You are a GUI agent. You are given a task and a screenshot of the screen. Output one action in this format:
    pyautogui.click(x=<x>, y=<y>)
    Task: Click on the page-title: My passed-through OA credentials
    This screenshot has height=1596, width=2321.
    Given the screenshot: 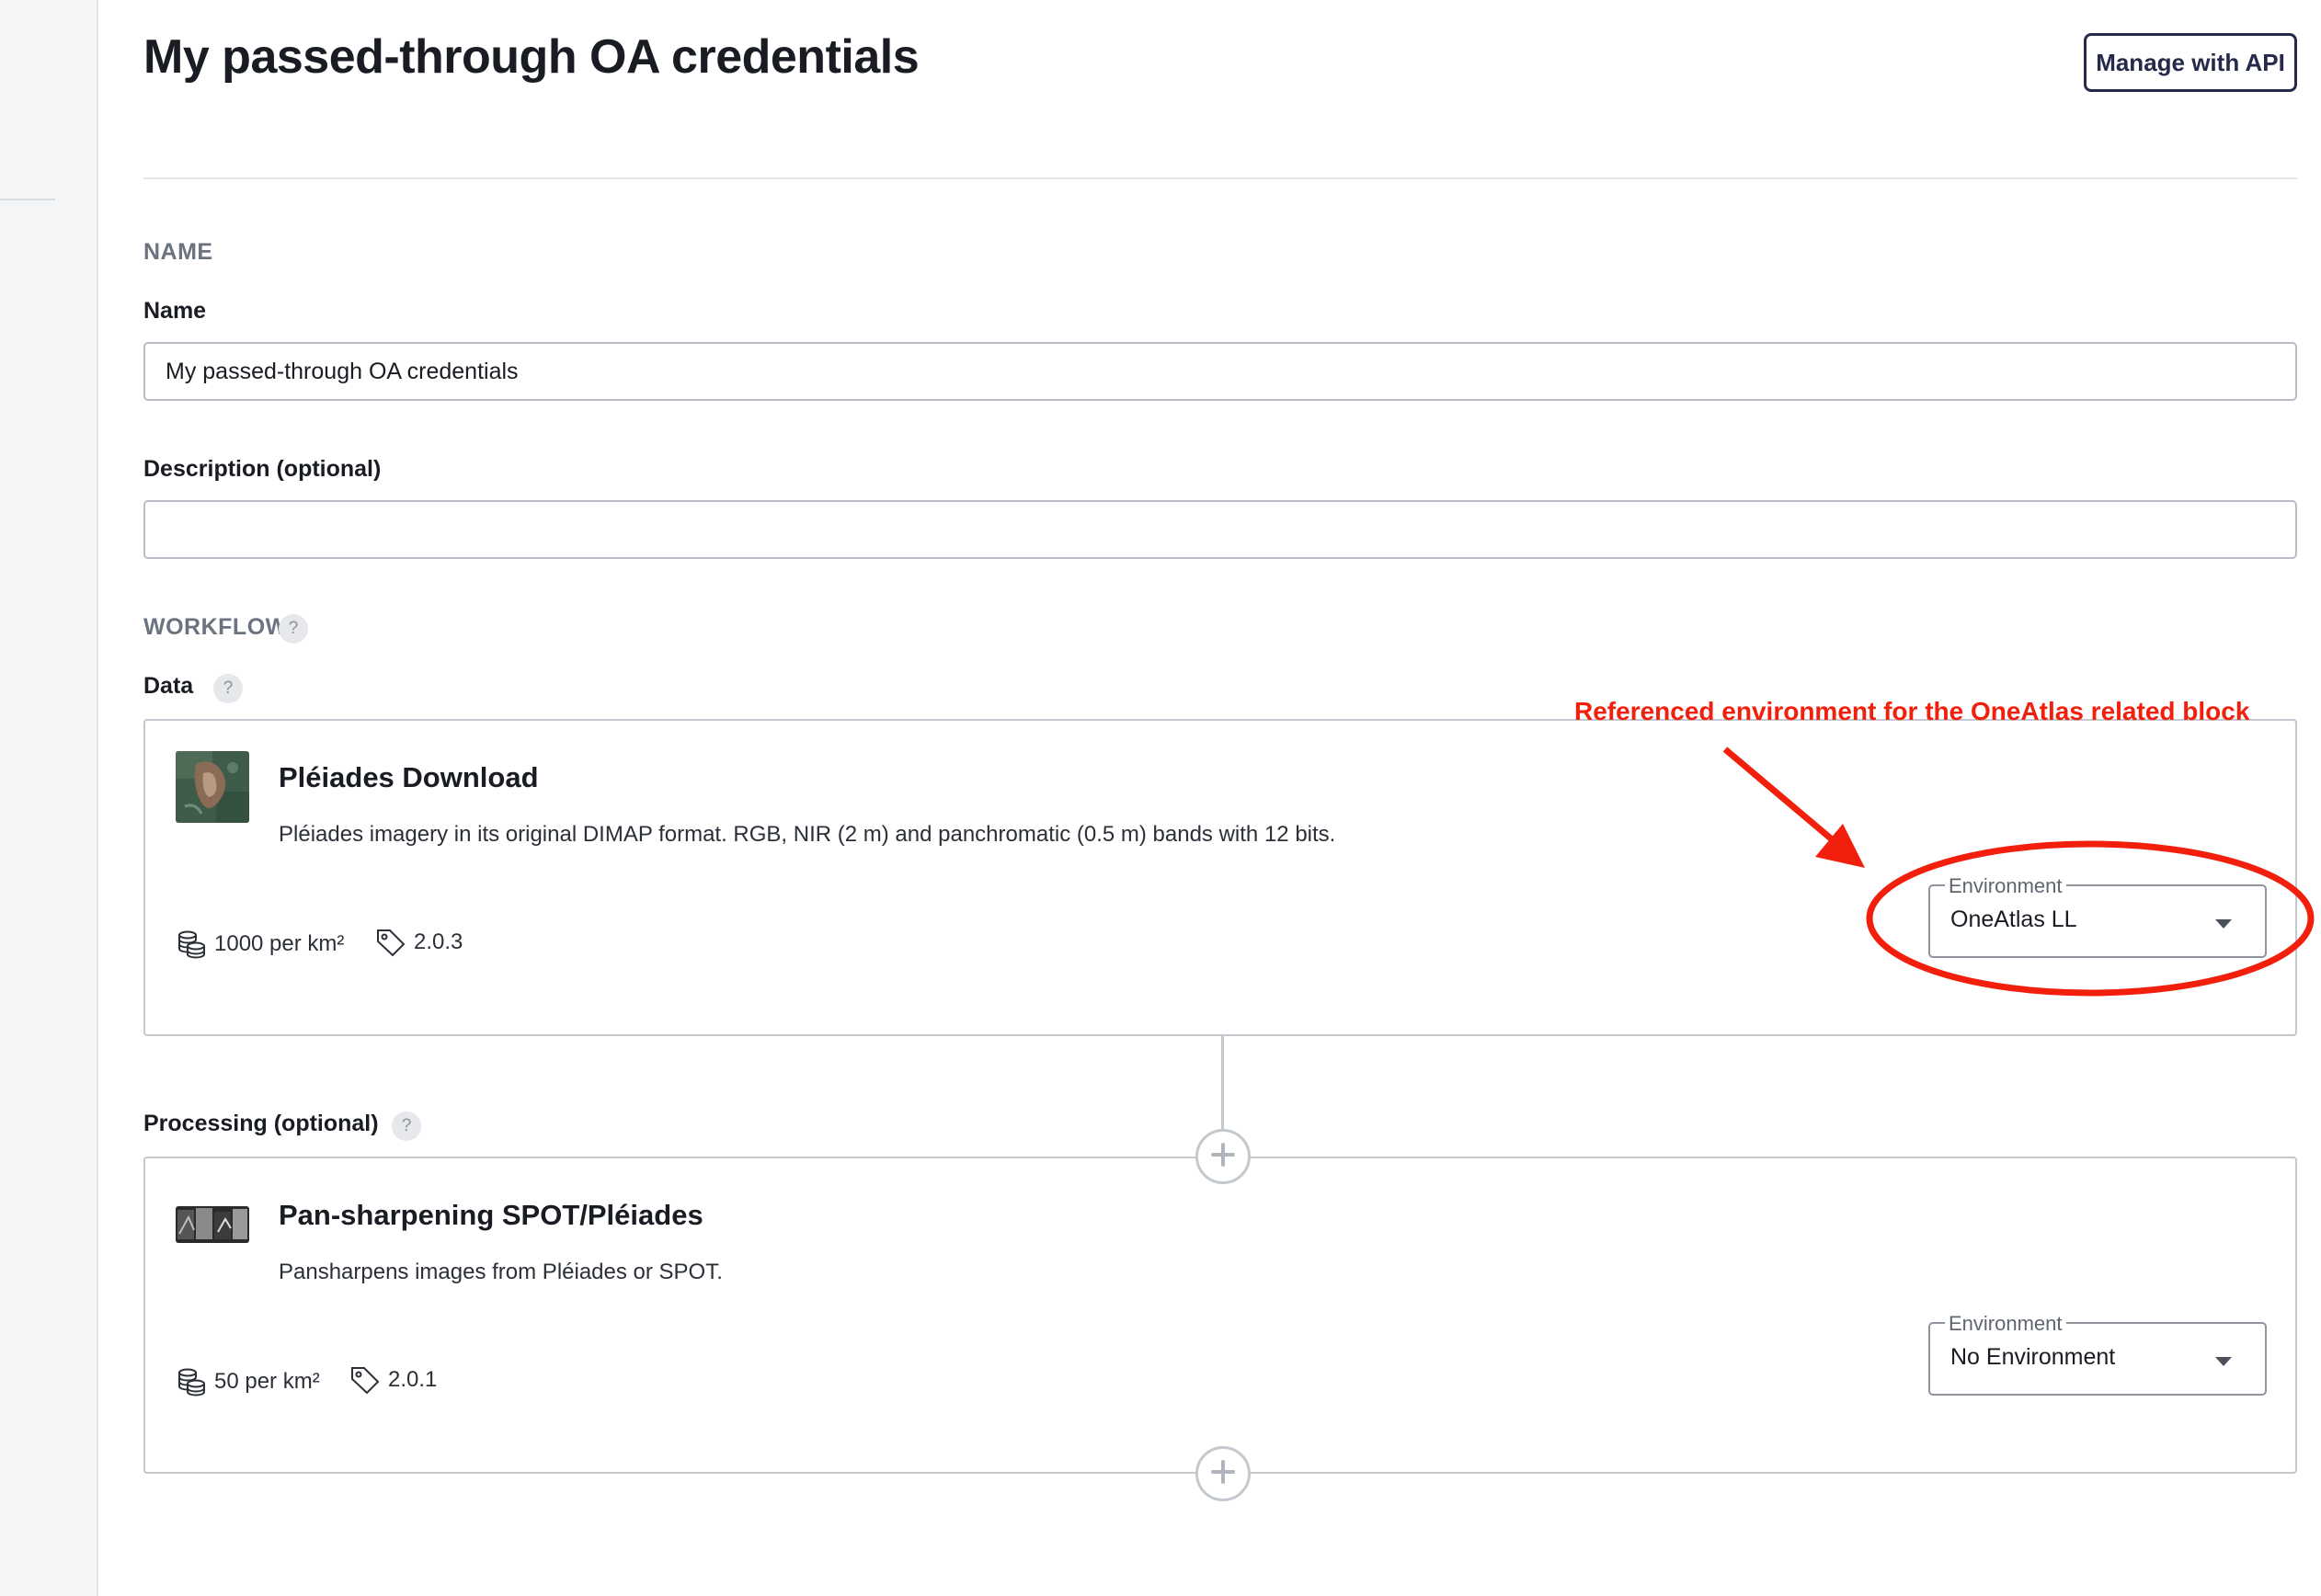 What is the action you would take?
    pyautogui.click(x=531, y=57)
    